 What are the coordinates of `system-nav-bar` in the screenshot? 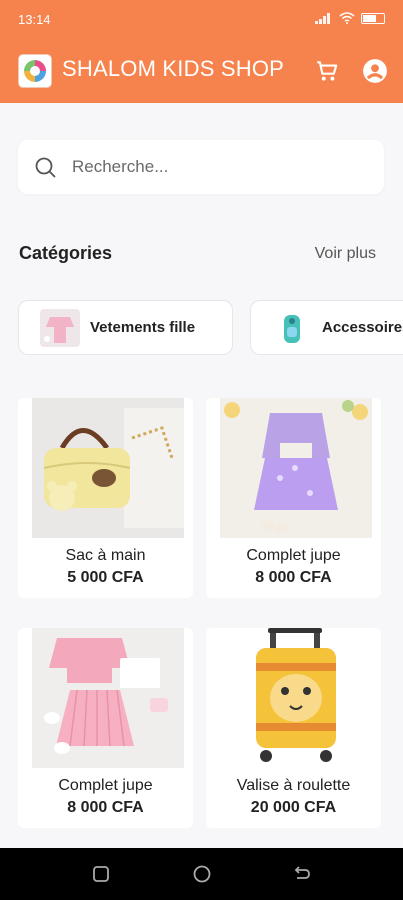 It's located at (201, 874).